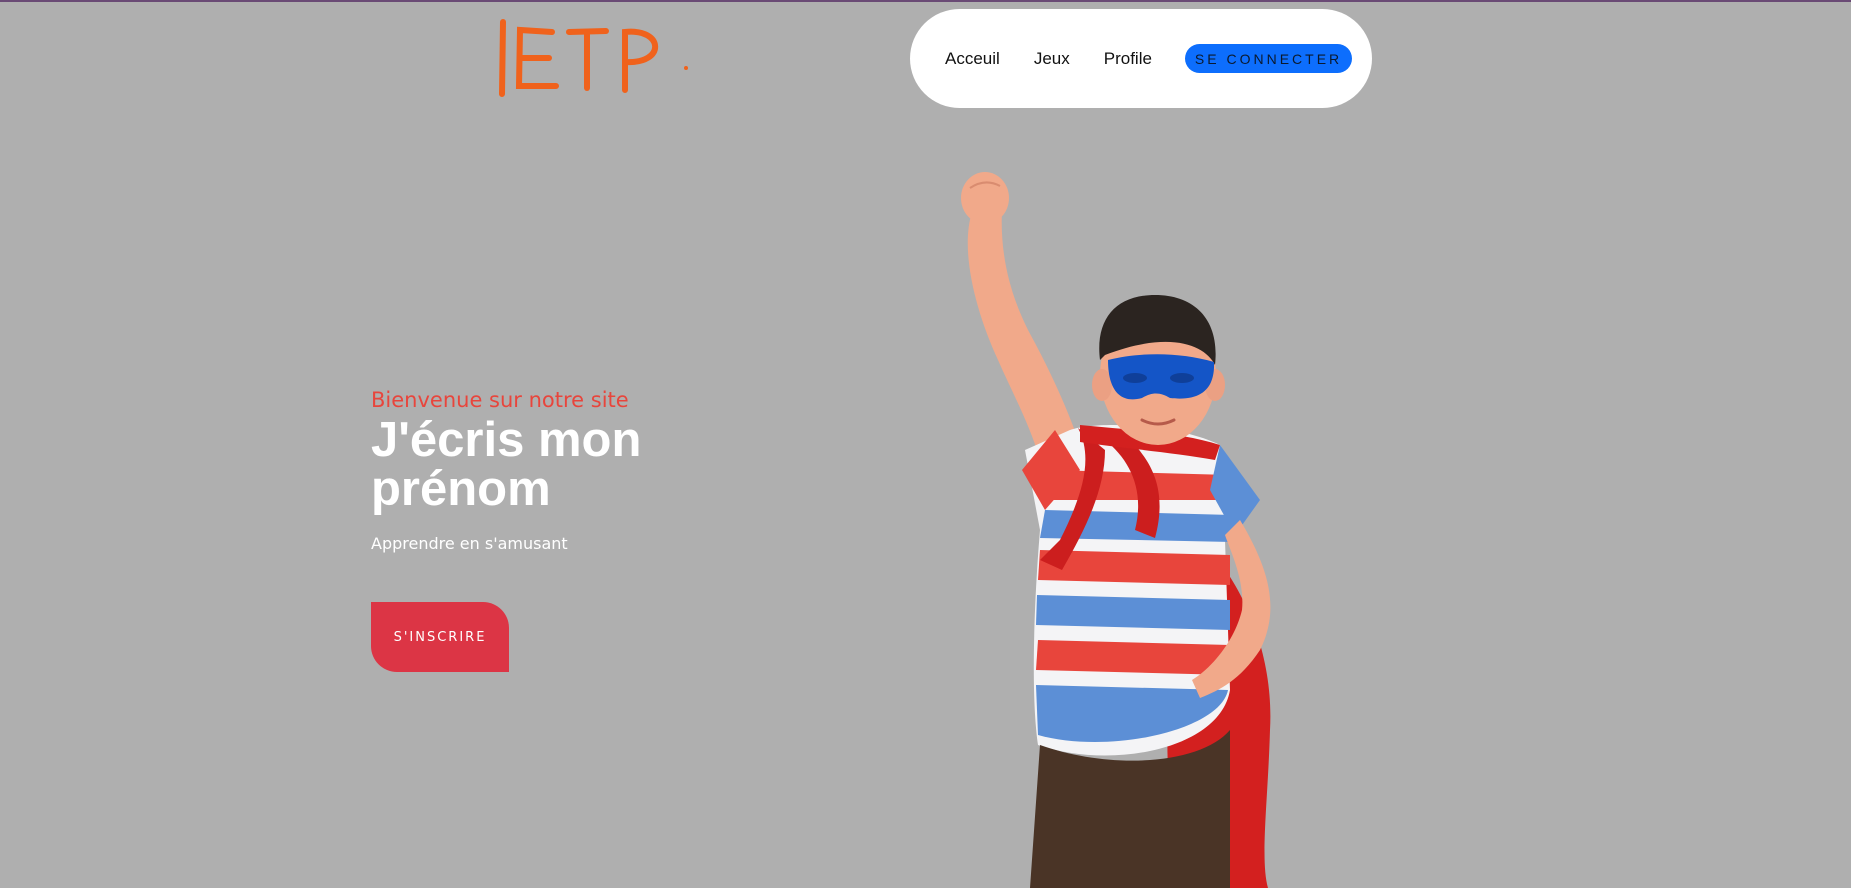  I want to click on hero-tagline: Apprendre en s'amusant, so click(469, 543).